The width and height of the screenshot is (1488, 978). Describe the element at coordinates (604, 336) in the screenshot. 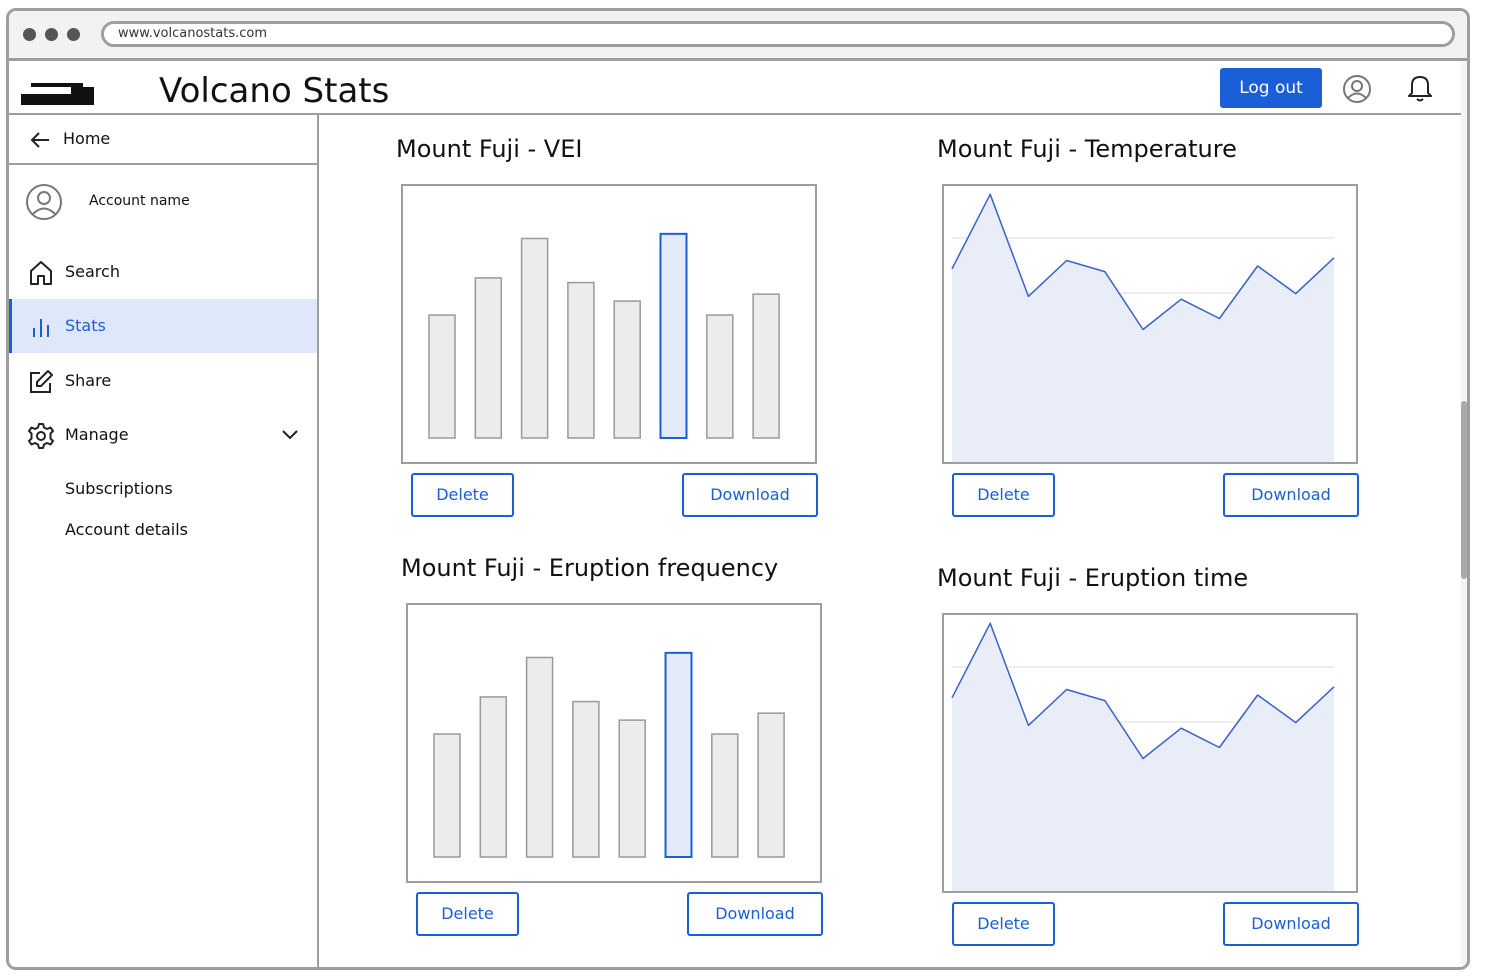

I see `chart-vei-svg` at that location.